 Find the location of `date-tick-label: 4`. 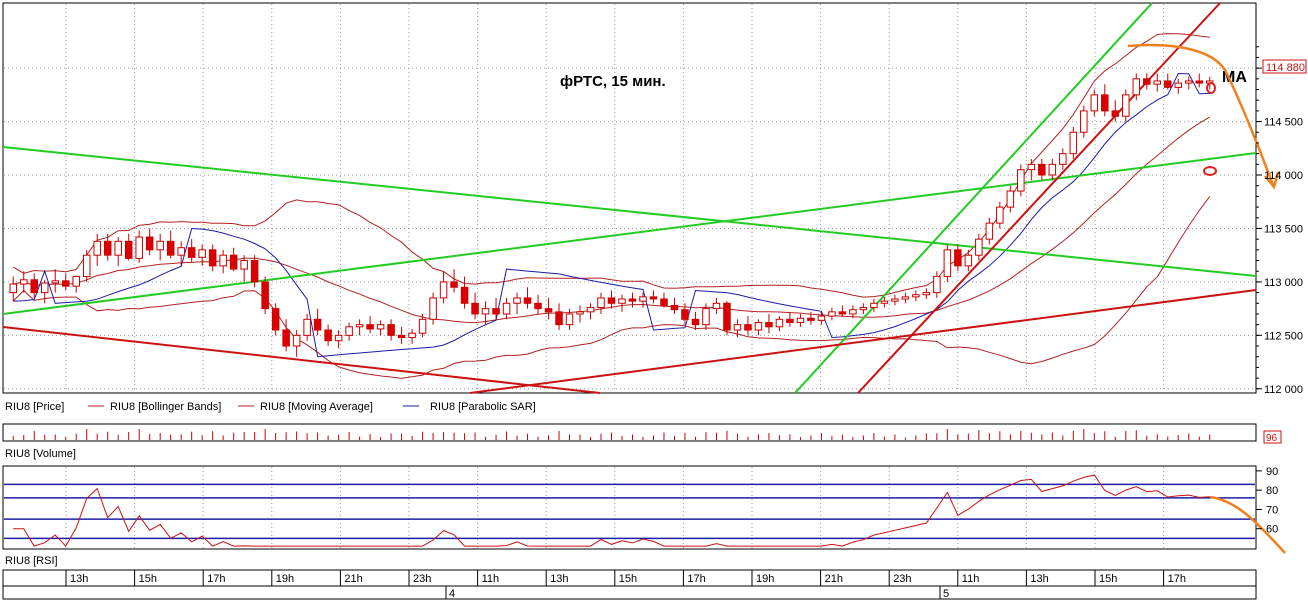

date-tick-label: 4 is located at coordinates (452, 594).